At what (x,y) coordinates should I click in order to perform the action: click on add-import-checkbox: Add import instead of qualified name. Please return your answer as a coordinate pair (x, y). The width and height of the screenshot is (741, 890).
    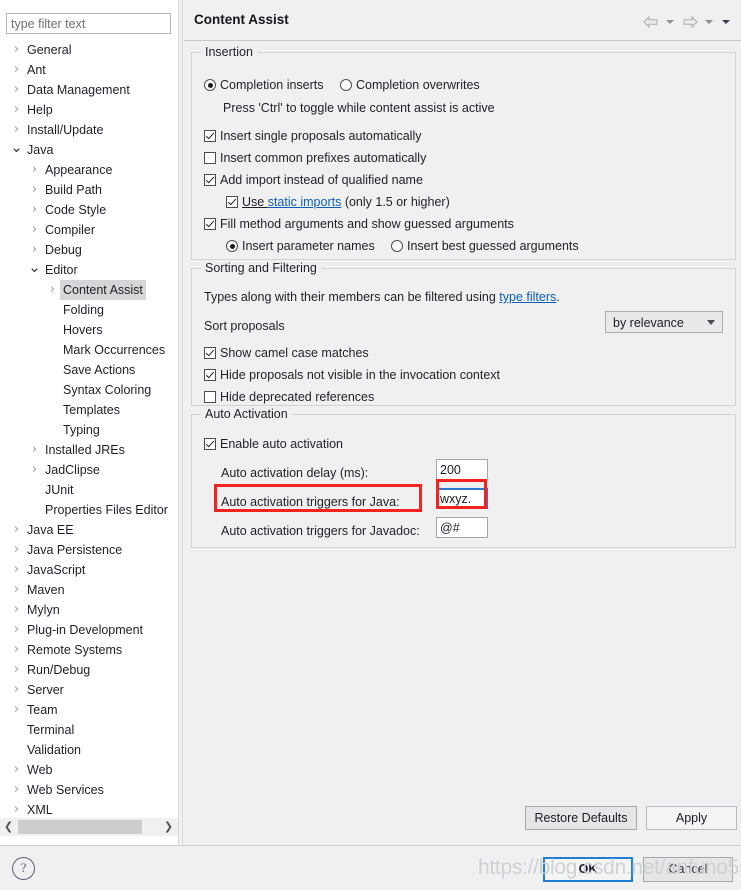
    Looking at the image, I should click on (313, 180).